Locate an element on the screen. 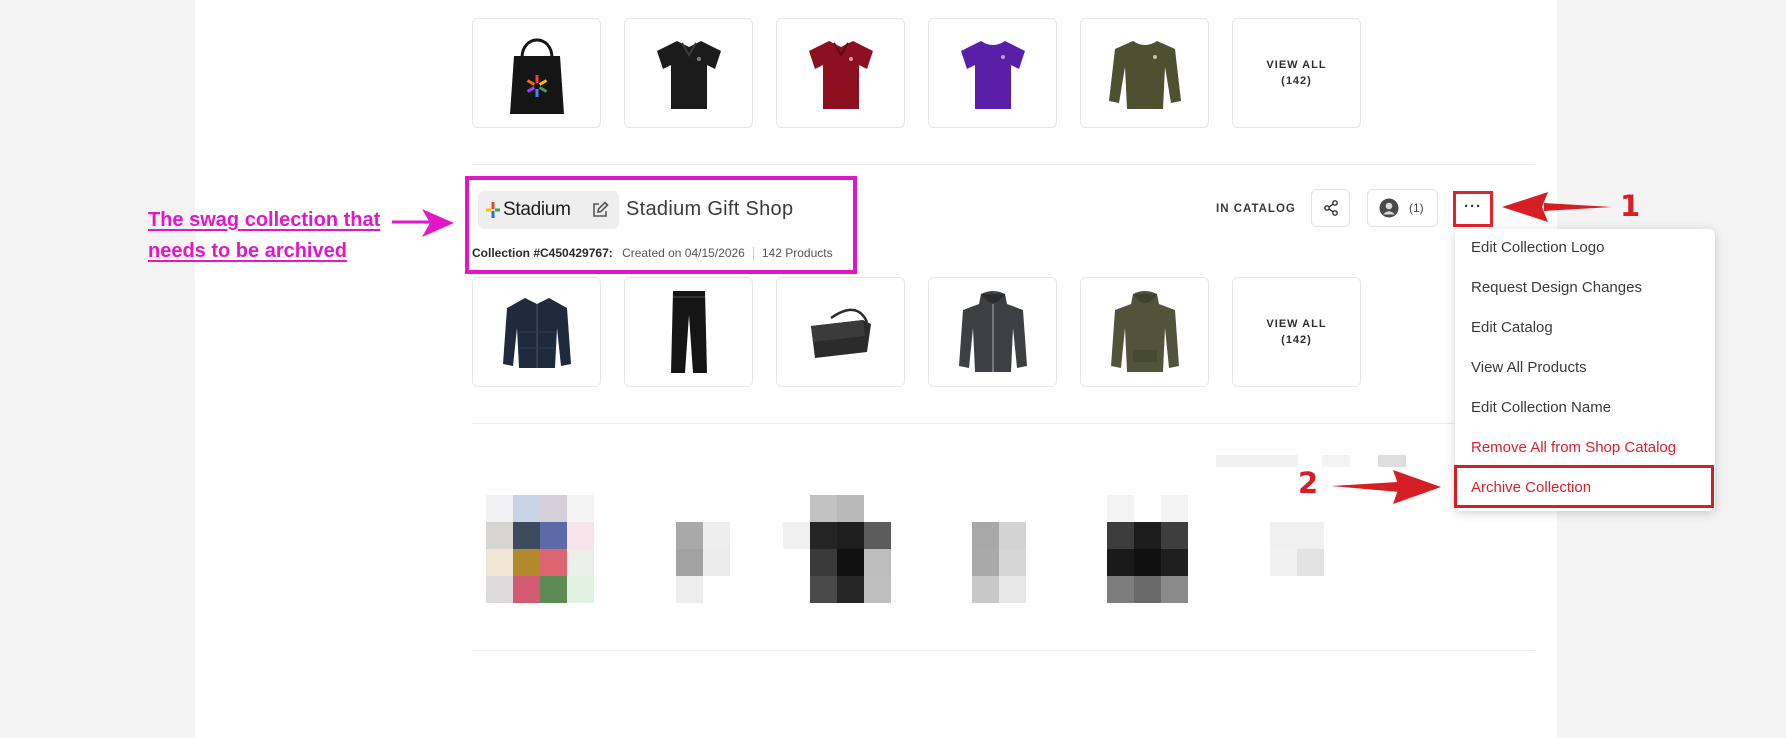 This screenshot has width=1786, height=738. view-all-button: VIEW ALL (142) is located at coordinates (1296, 332).